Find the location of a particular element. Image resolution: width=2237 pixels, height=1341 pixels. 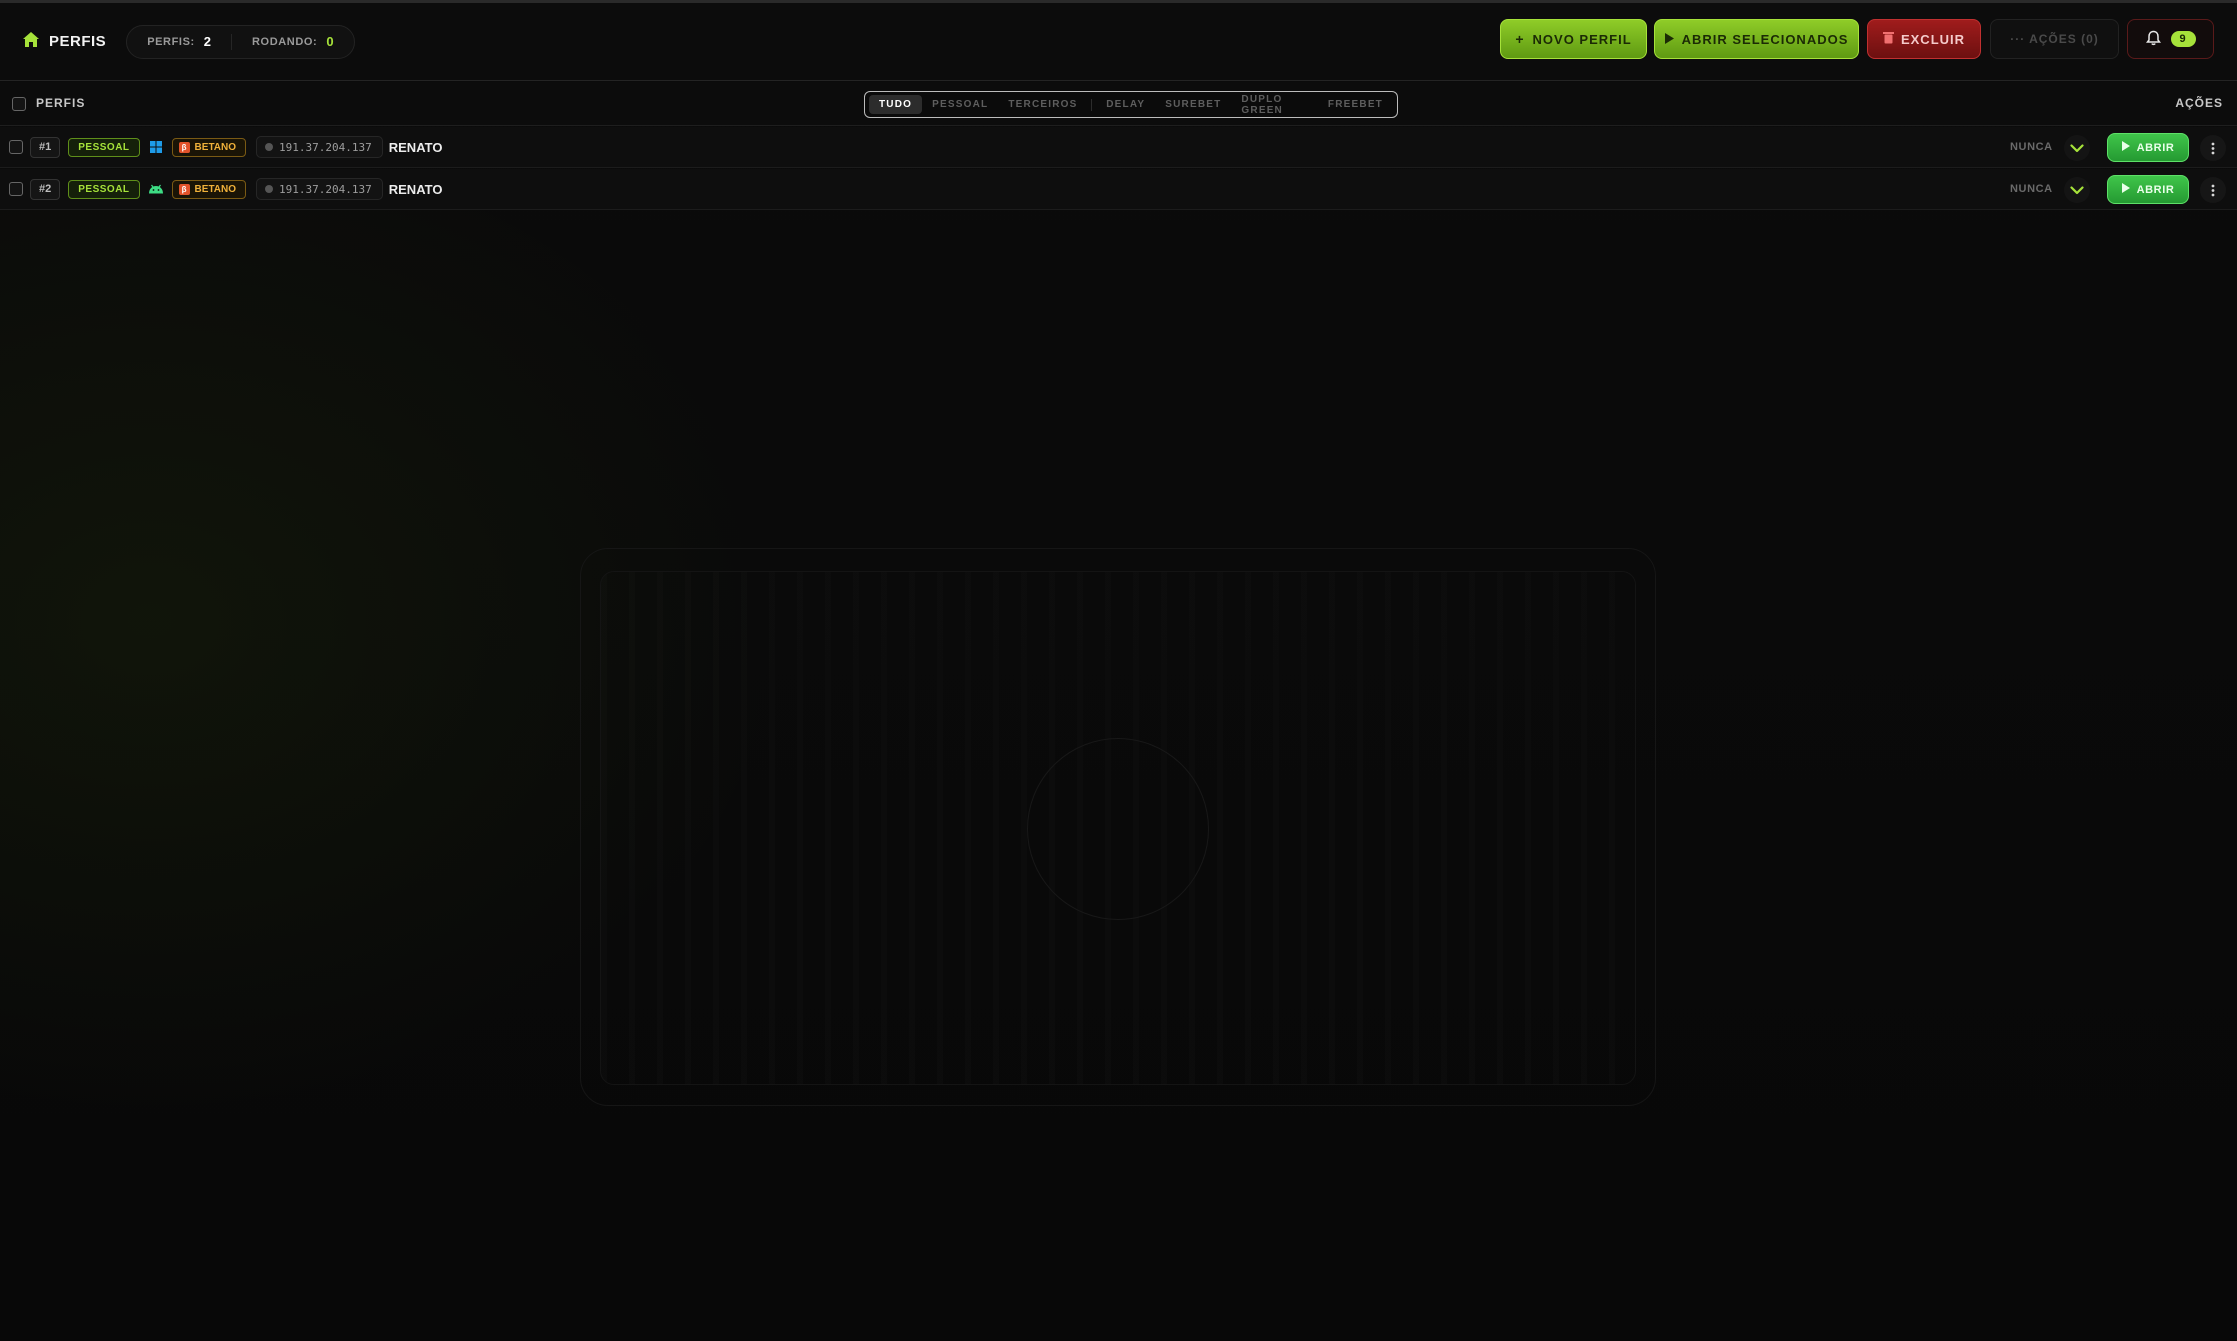

tab-delay: DELAY is located at coordinates (1125, 104).